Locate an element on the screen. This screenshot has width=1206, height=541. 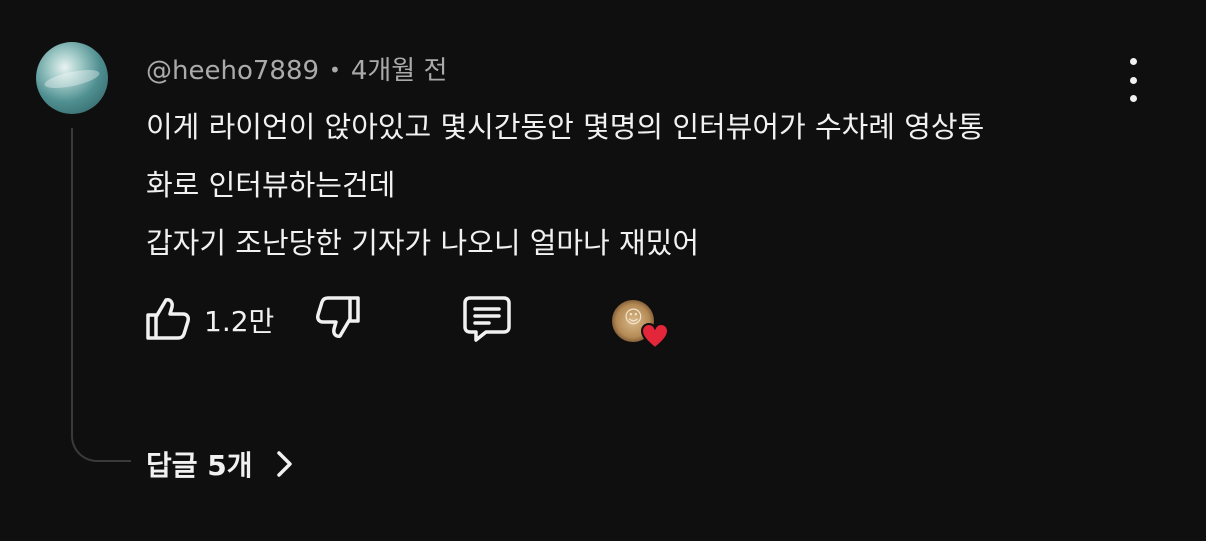
creator-heart-badge is located at coordinates (641, 324).